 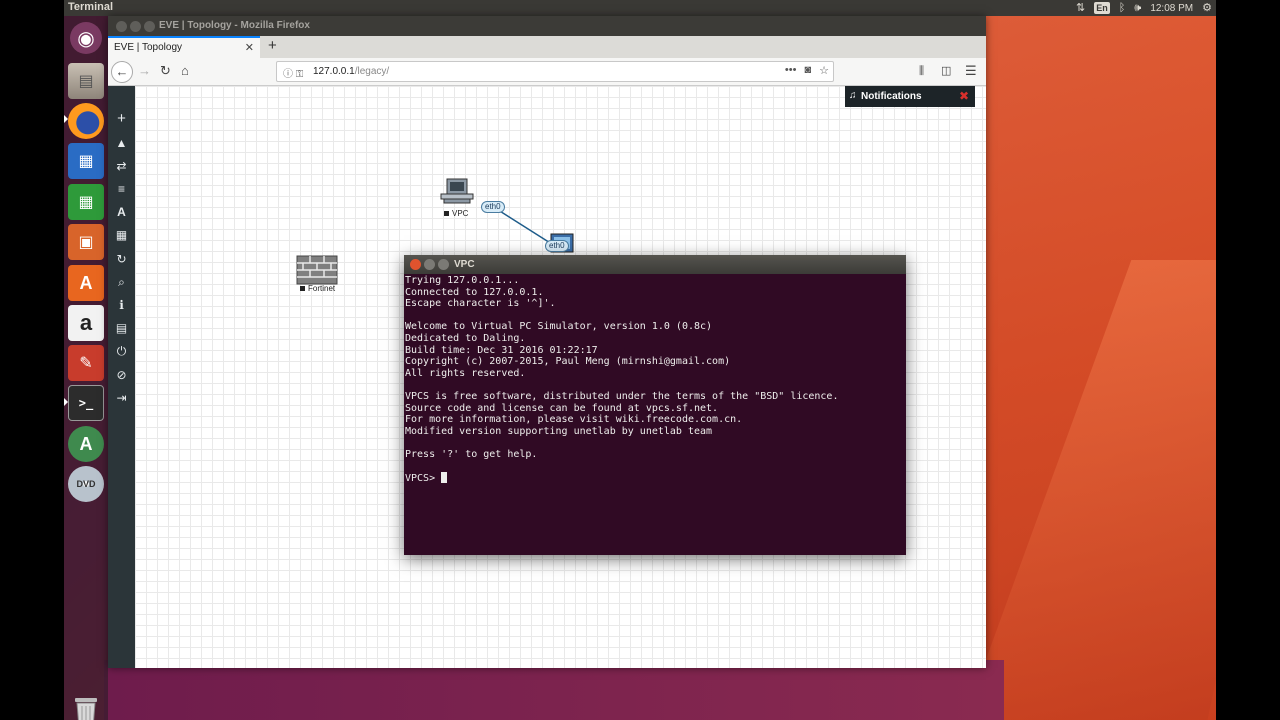 I want to click on software-center-icon: A, so click(x=86, y=283).